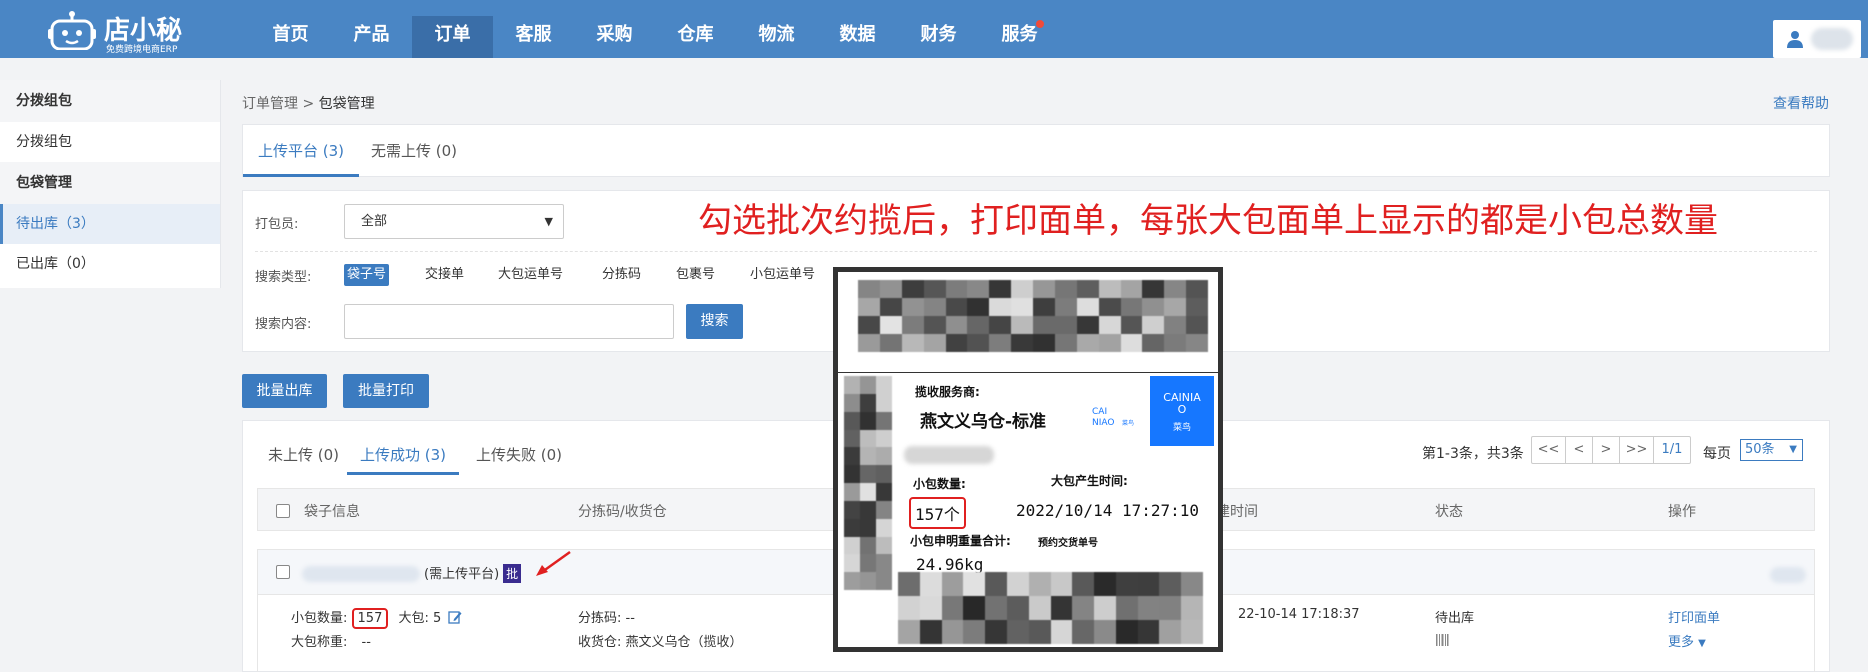  I want to click on tab-no-upload: 无需上传 (0), so click(414, 151).